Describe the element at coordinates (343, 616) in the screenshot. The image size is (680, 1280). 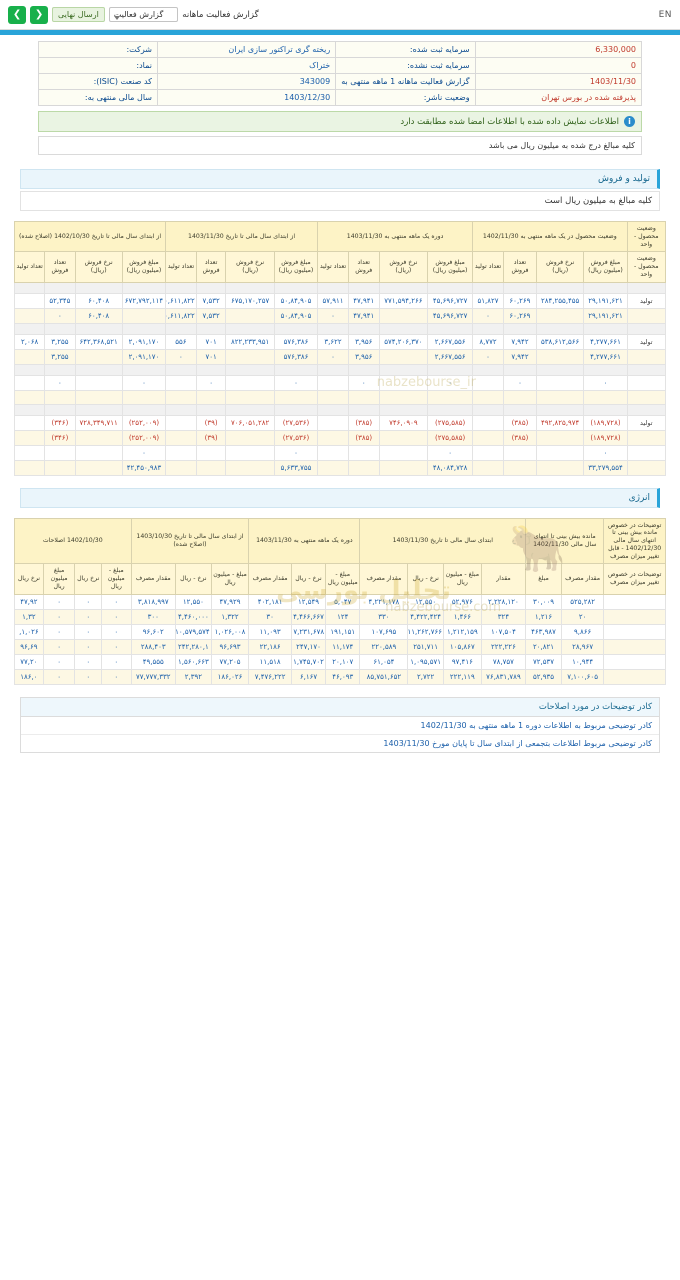
I see `table-cell: ۱۲۴` at that location.